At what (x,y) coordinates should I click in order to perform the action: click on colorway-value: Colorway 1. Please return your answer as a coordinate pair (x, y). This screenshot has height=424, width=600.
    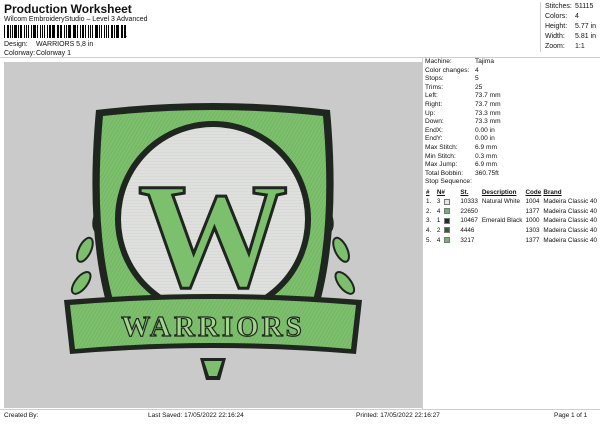
    Looking at the image, I should click on (54, 53).